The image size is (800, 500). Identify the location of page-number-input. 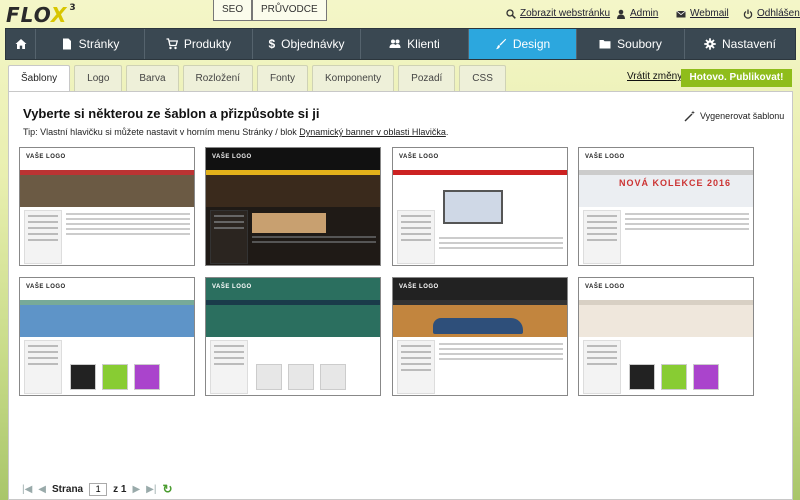
(98, 489).